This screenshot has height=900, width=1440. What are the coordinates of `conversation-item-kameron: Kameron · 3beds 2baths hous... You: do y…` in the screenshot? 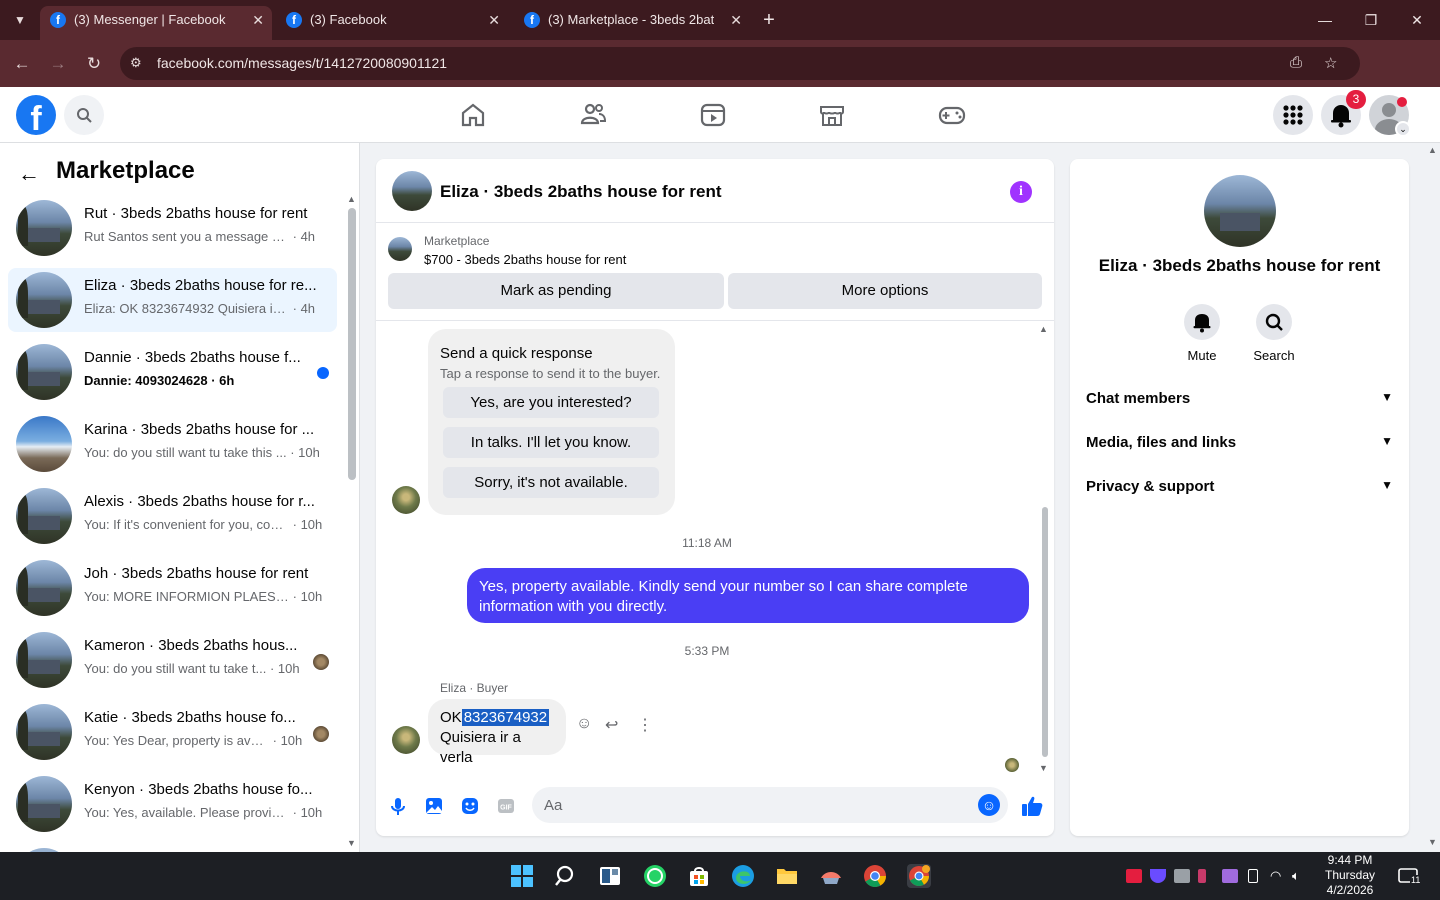 It's located at (172, 660).